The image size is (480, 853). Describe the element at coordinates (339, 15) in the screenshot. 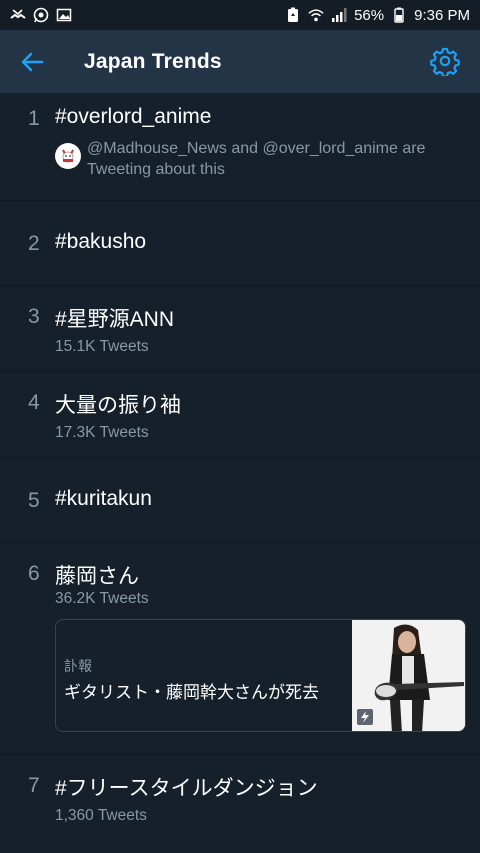

I see `signal-icon` at that location.